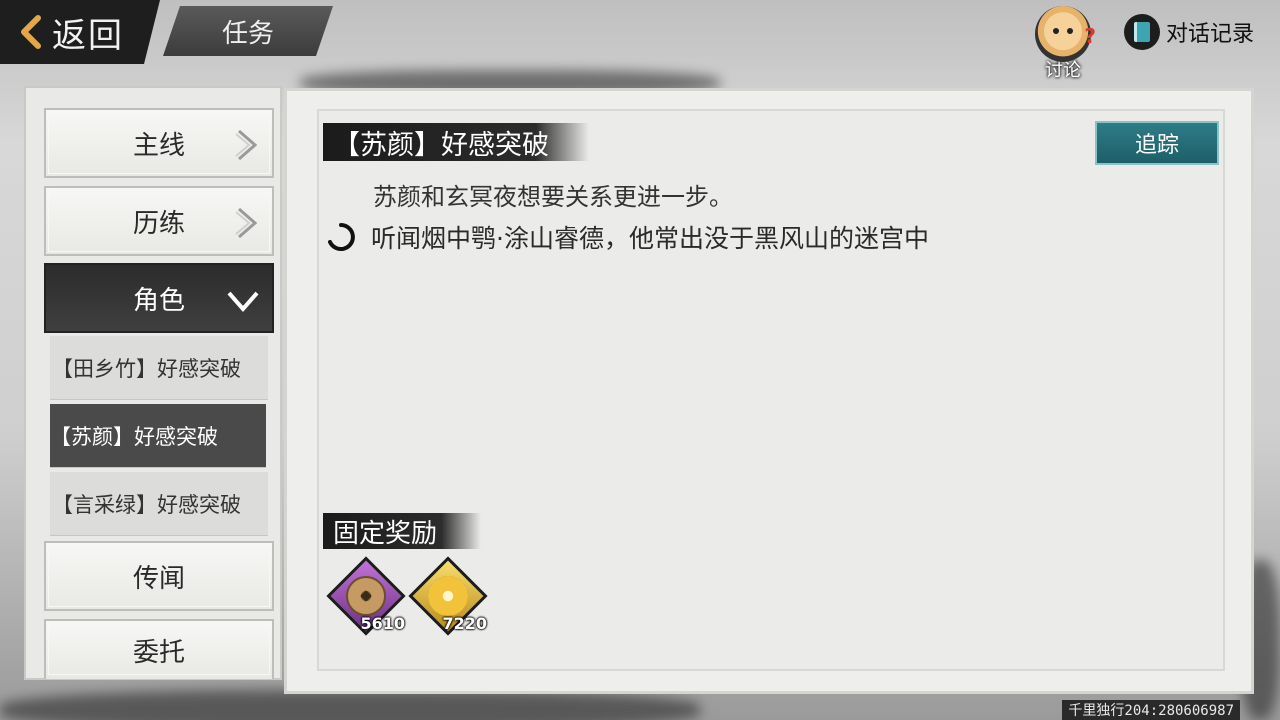  I want to click on copper-coin-icon, so click(366, 596).